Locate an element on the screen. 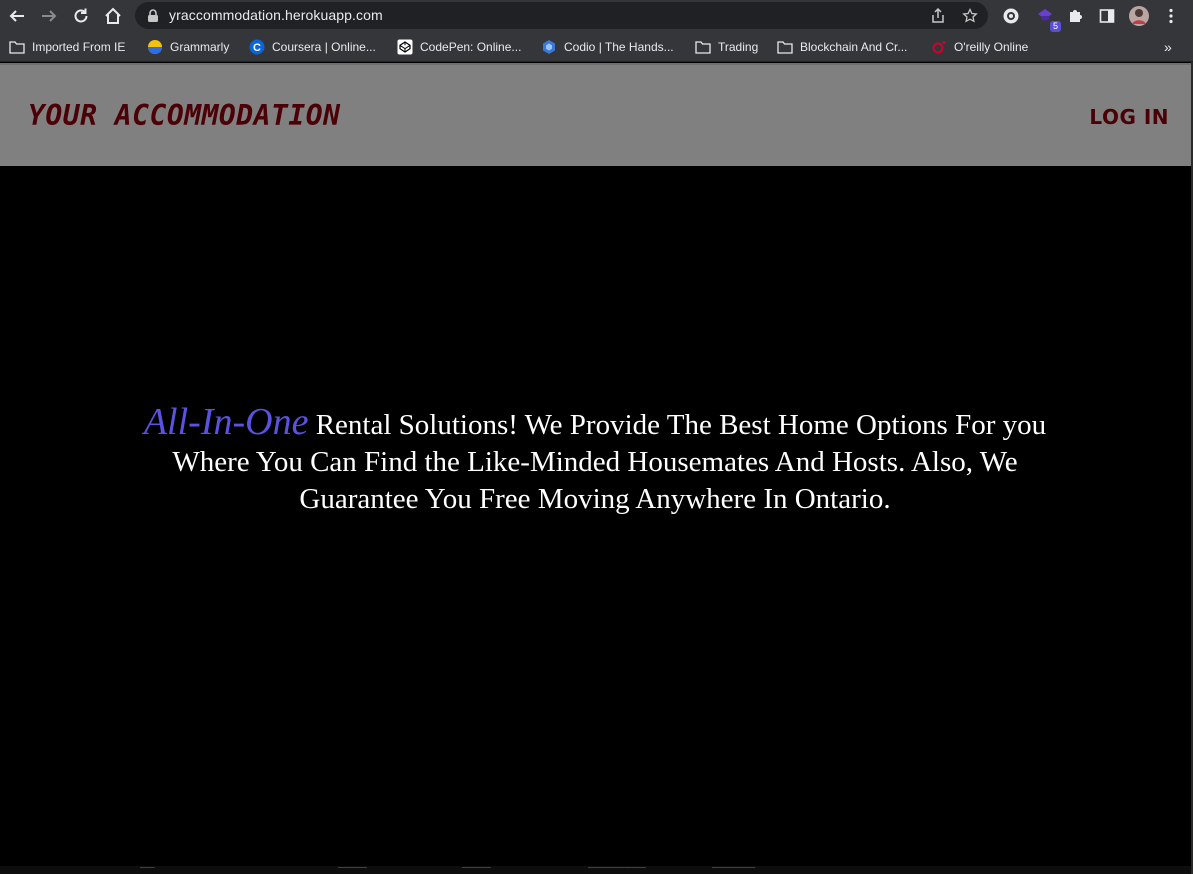  address-bar: yraccommodation.herokuapp.com is located at coordinates (561, 15).